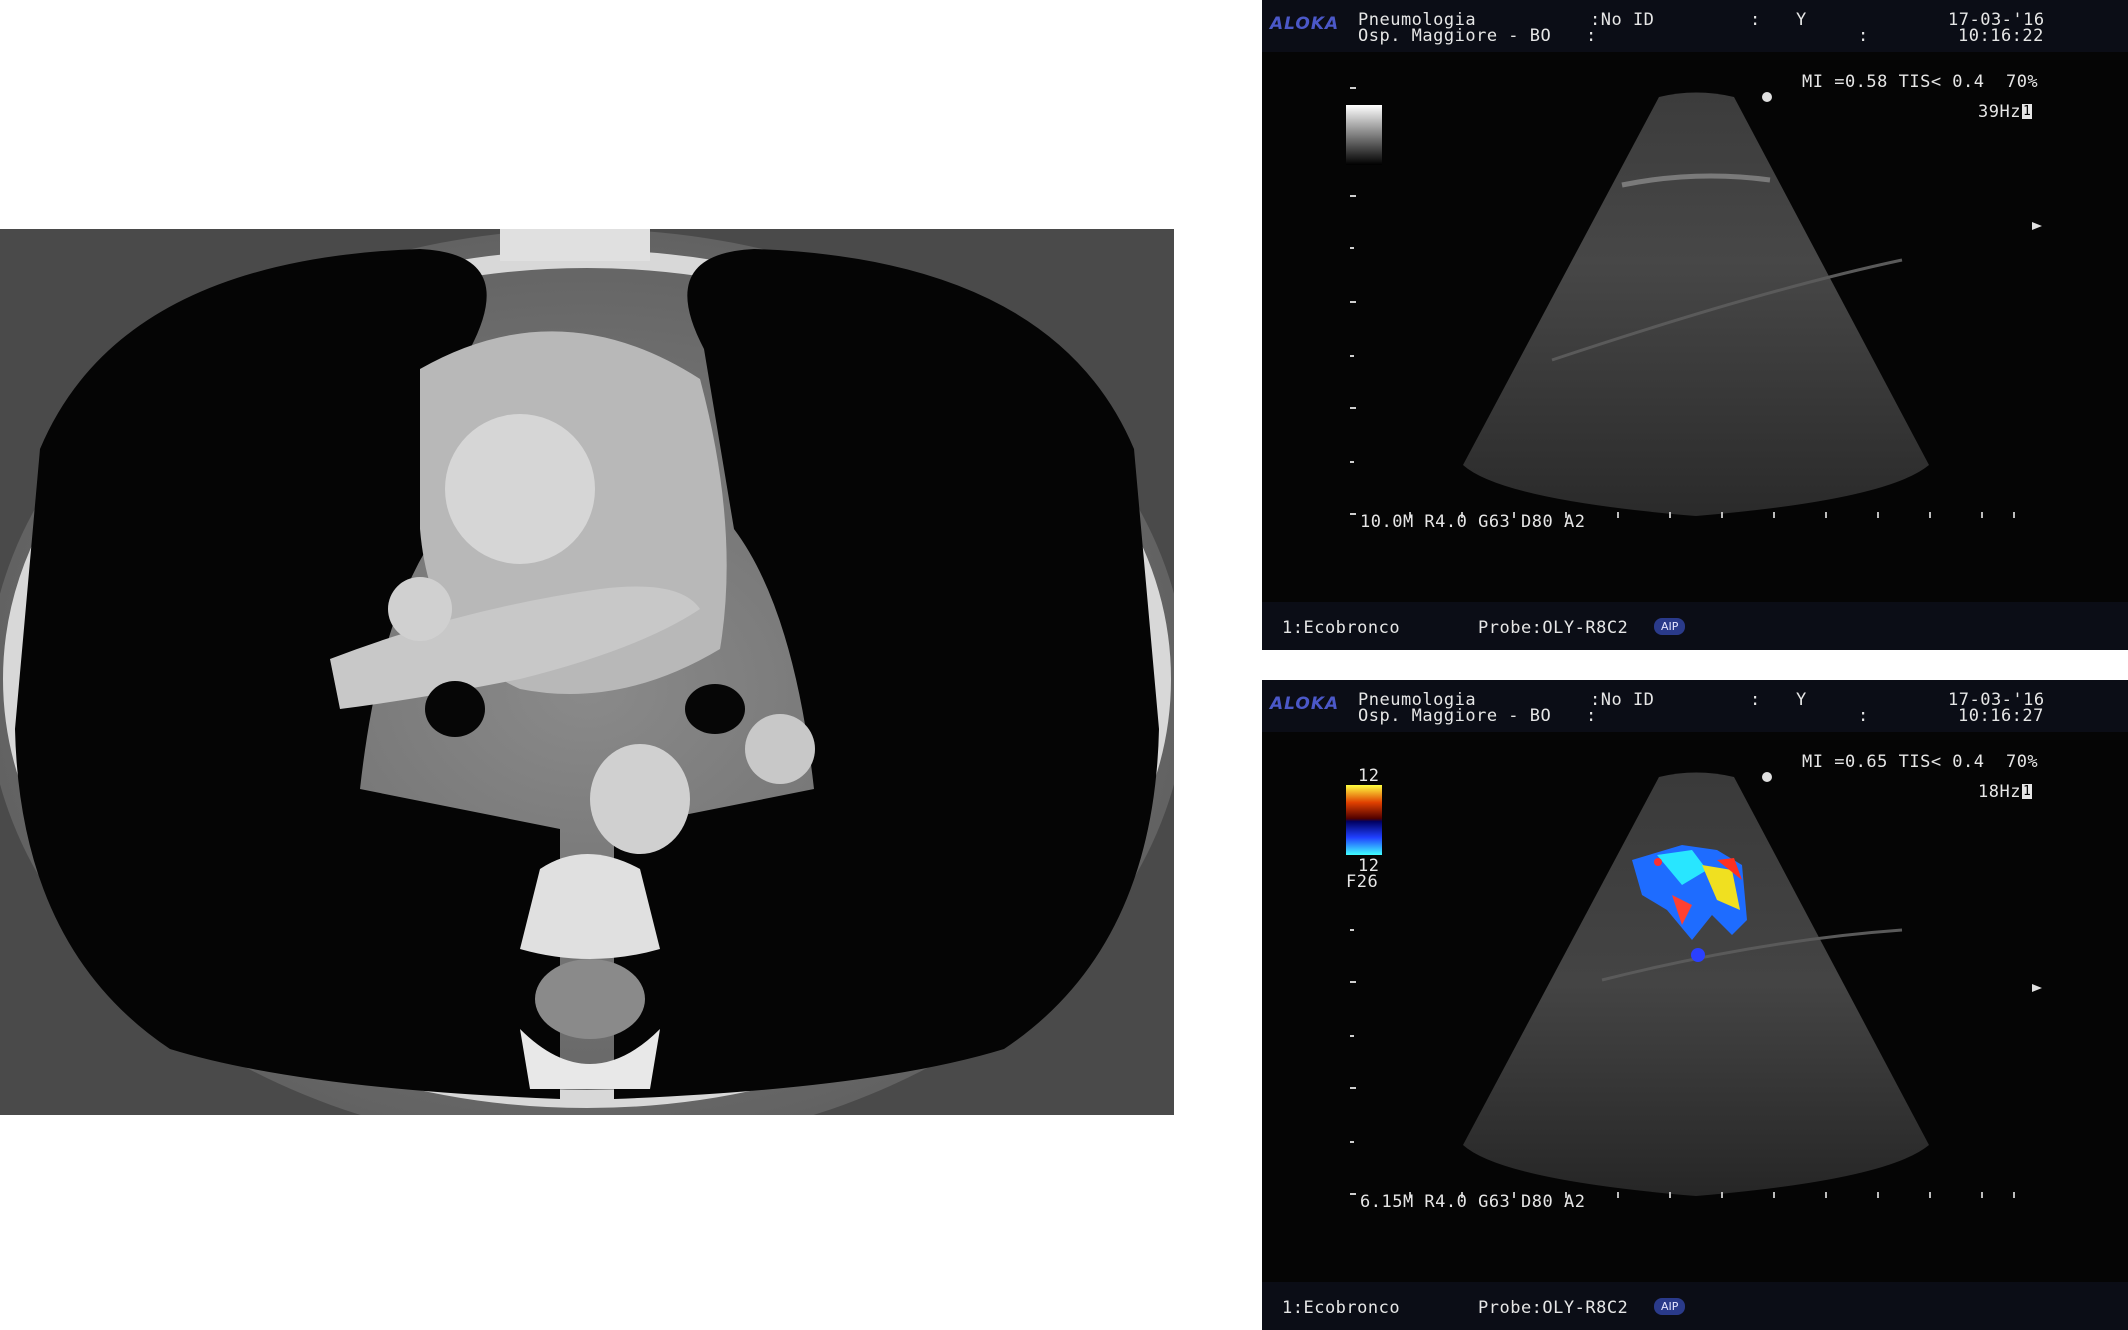 Image resolution: width=2128 pixels, height=1330 pixels. Describe the element at coordinates (1353, 1062) in the screenshot. I see `depth-scale` at that location.